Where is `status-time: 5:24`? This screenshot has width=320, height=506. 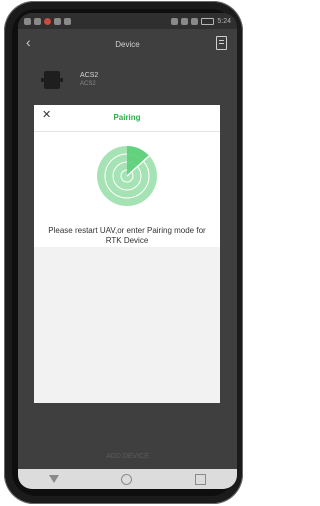 status-time: 5:24 is located at coordinates (224, 21).